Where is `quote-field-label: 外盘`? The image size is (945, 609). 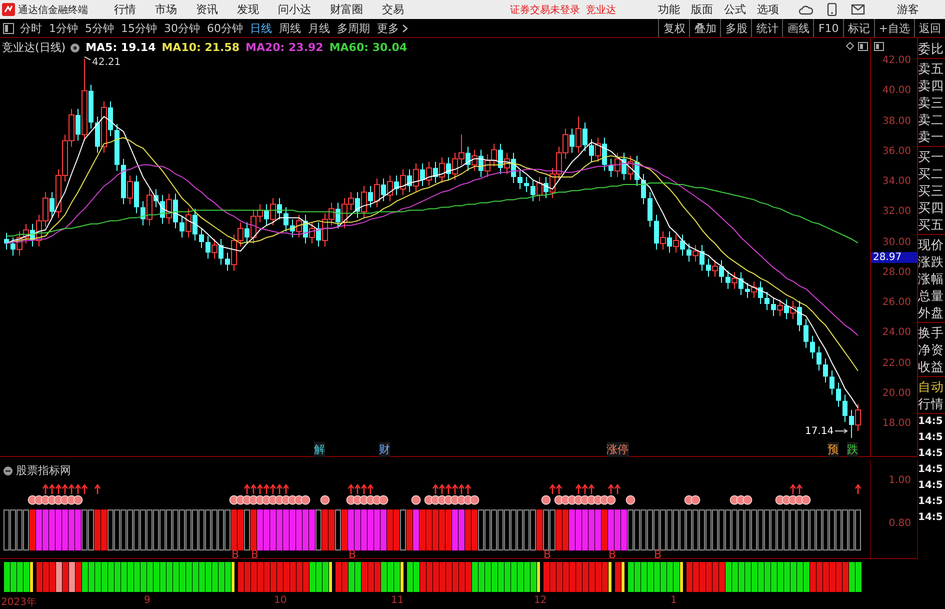 quote-field-label: 外盘 is located at coordinates (931, 312).